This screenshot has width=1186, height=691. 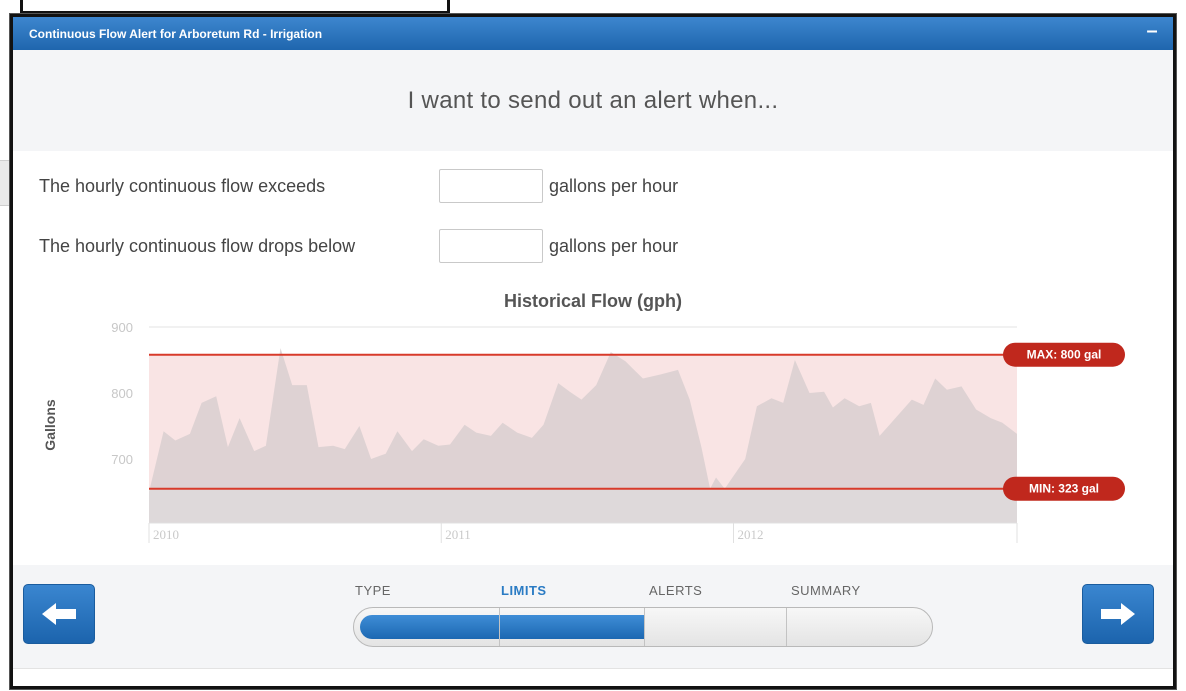 I want to click on arrow-right-icon, so click(x=1118, y=614).